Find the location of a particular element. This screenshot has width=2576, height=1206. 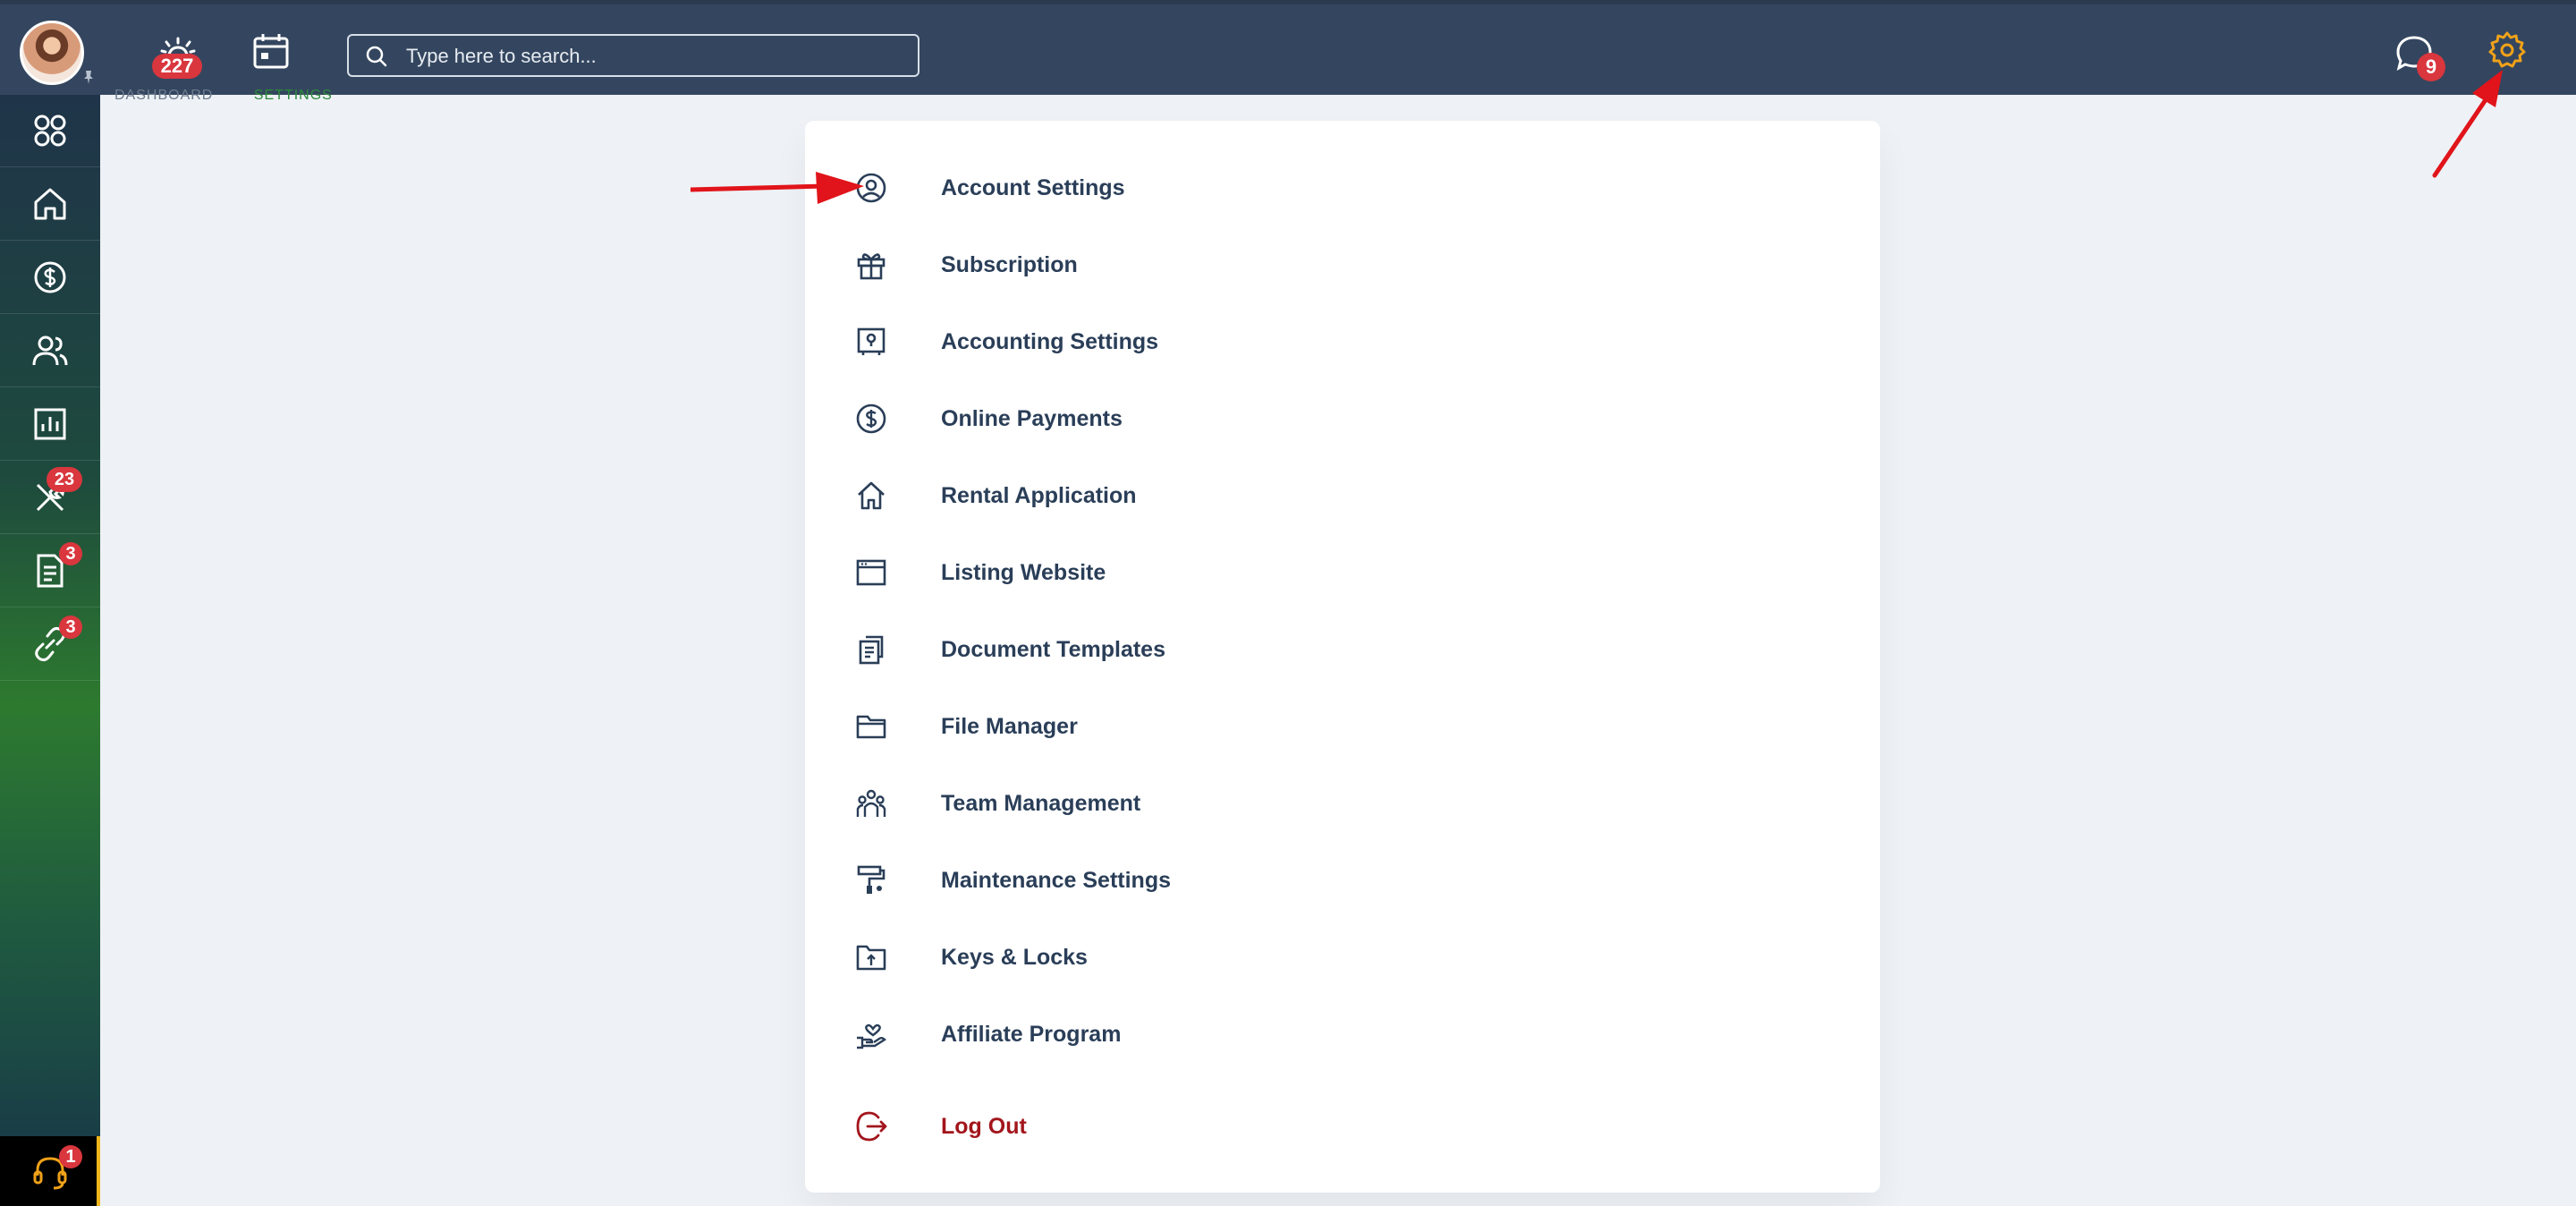

breadcrumb: DASHBOARD SETTINGS is located at coordinates (223, 95).